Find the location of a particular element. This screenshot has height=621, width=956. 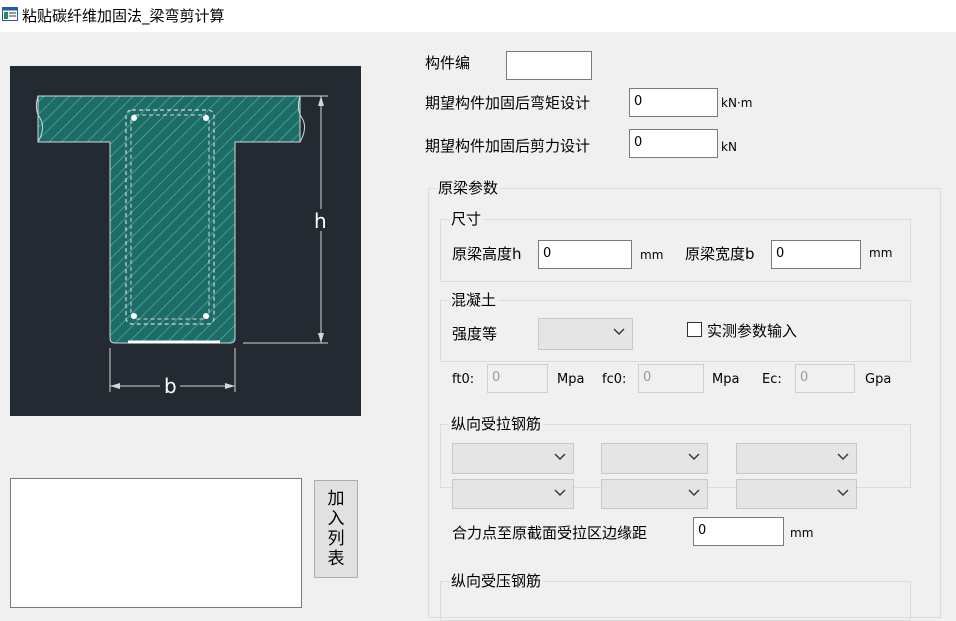

window-title: 粘贴碳纤维加固法_梁弯剪计算 is located at coordinates (123, 16).